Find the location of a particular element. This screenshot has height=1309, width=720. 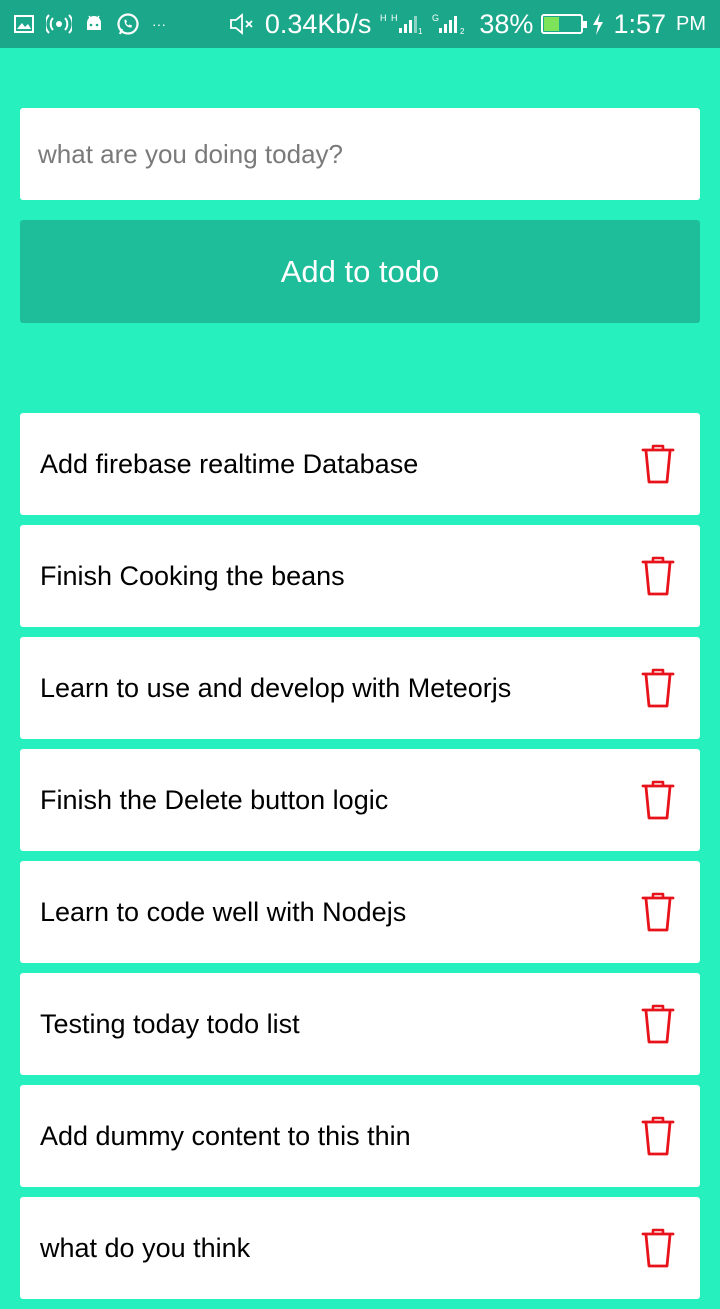

clock-ampm: PM is located at coordinates (691, 23).